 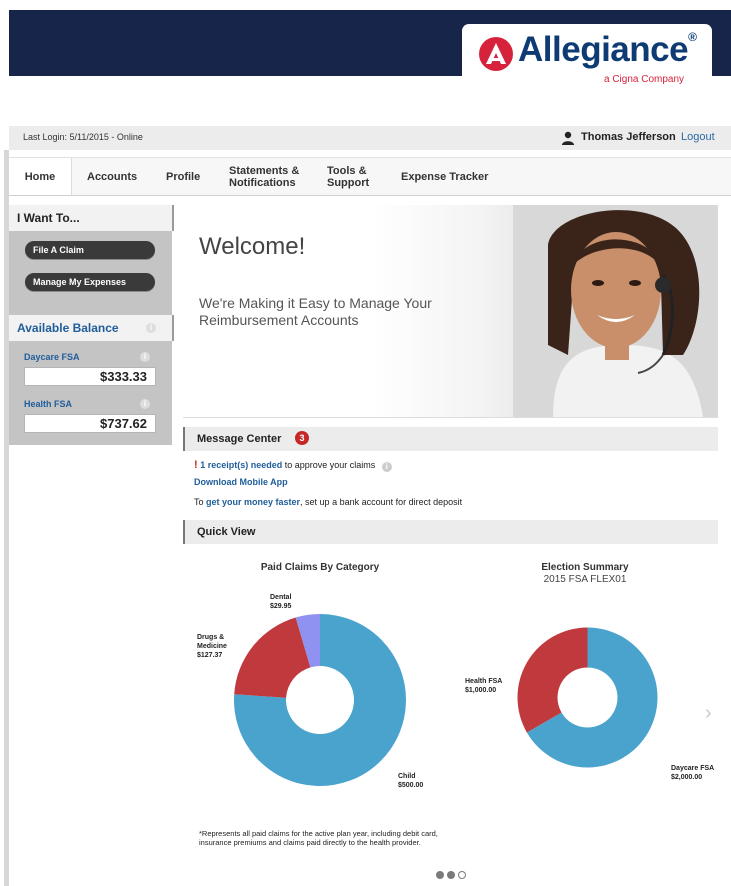 What do you see at coordinates (552, 680) in the screenshot?
I see `slice-health-fsa` at bounding box center [552, 680].